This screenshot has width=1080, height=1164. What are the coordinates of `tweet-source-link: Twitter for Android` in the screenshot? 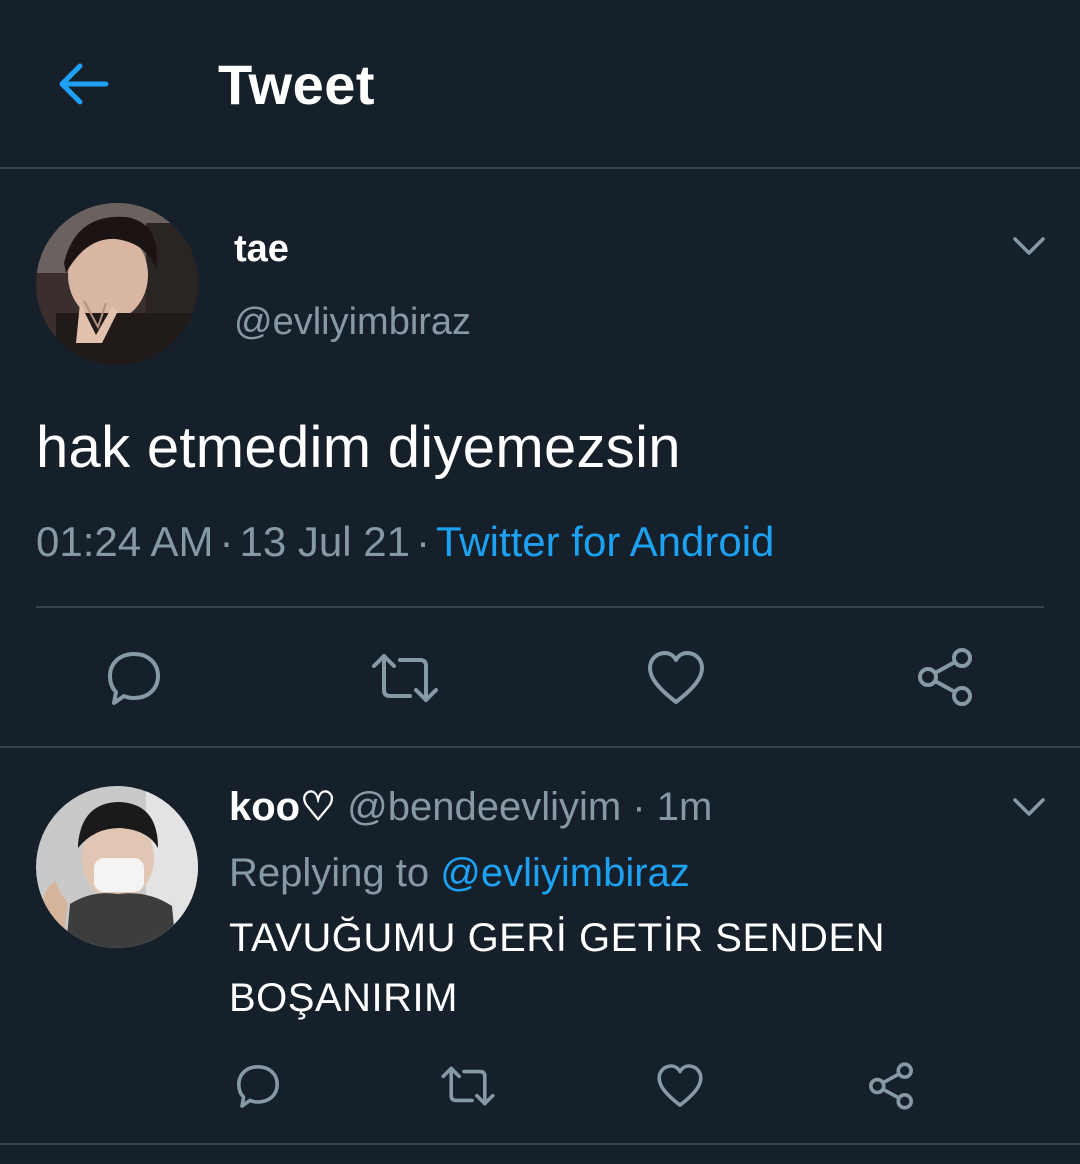 It's located at (605, 541).